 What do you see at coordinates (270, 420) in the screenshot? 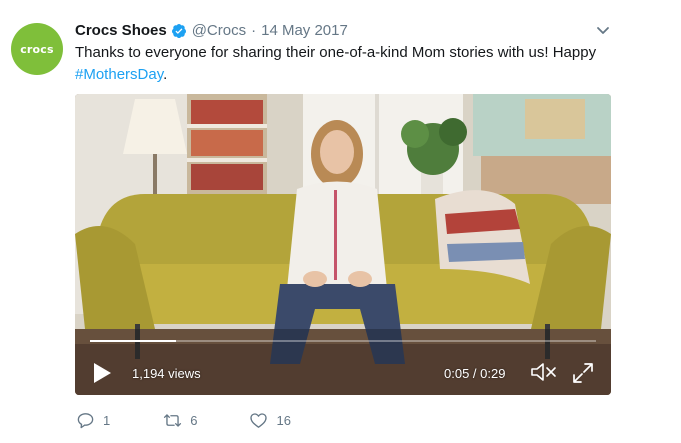
I see `like-button: 16` at bounding box center [270, 420].